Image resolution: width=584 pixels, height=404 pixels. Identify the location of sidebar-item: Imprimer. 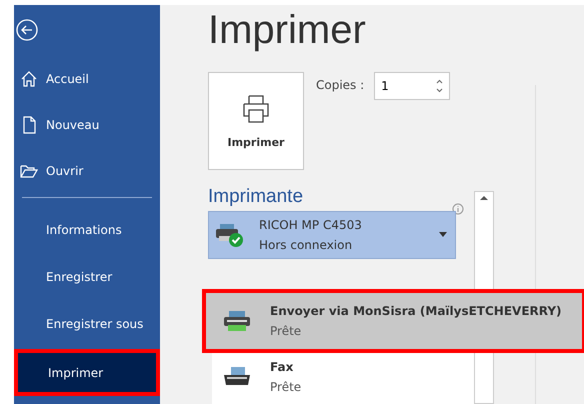
(87, 372).